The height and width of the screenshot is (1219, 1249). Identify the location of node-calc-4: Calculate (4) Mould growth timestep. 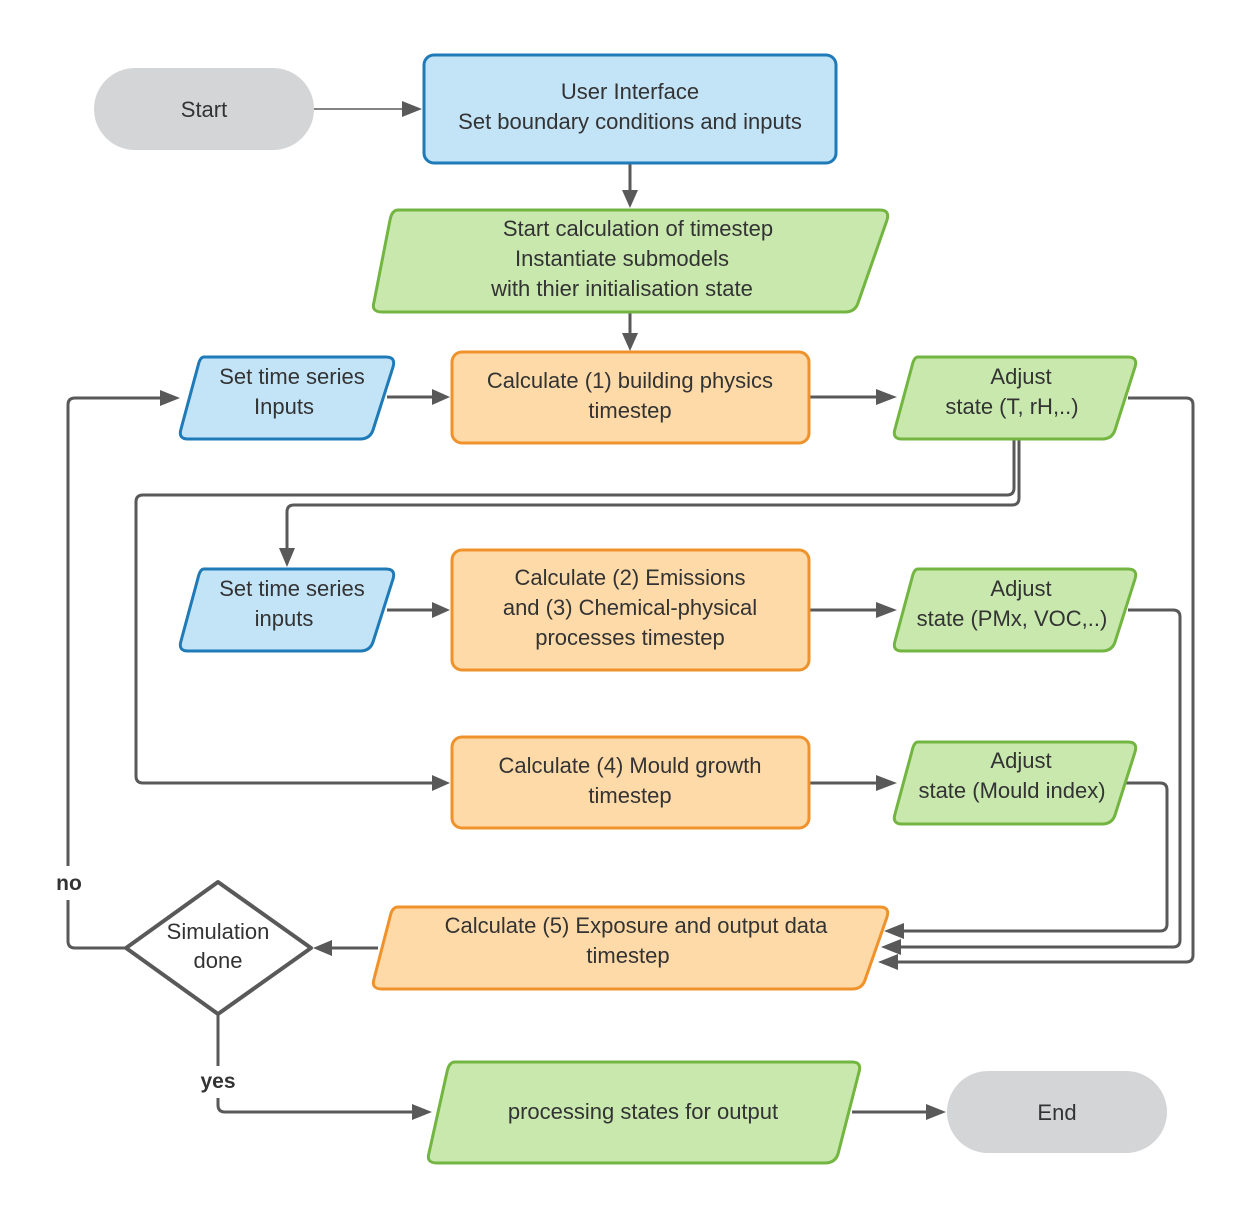
(630, 782).